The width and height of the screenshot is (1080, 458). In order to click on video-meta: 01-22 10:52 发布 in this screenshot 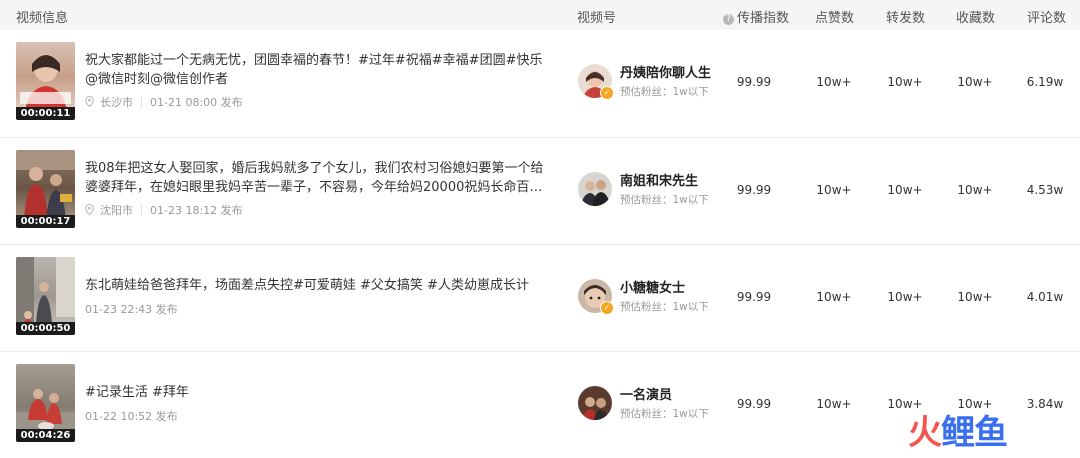, I will do `click(131, 416)`.